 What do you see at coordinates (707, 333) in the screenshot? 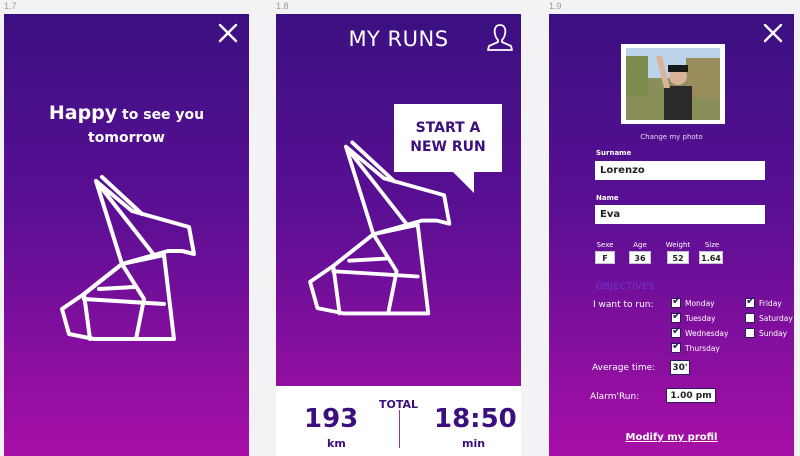
I see `day-label: Wednesday` at bounding box center [707, 333].